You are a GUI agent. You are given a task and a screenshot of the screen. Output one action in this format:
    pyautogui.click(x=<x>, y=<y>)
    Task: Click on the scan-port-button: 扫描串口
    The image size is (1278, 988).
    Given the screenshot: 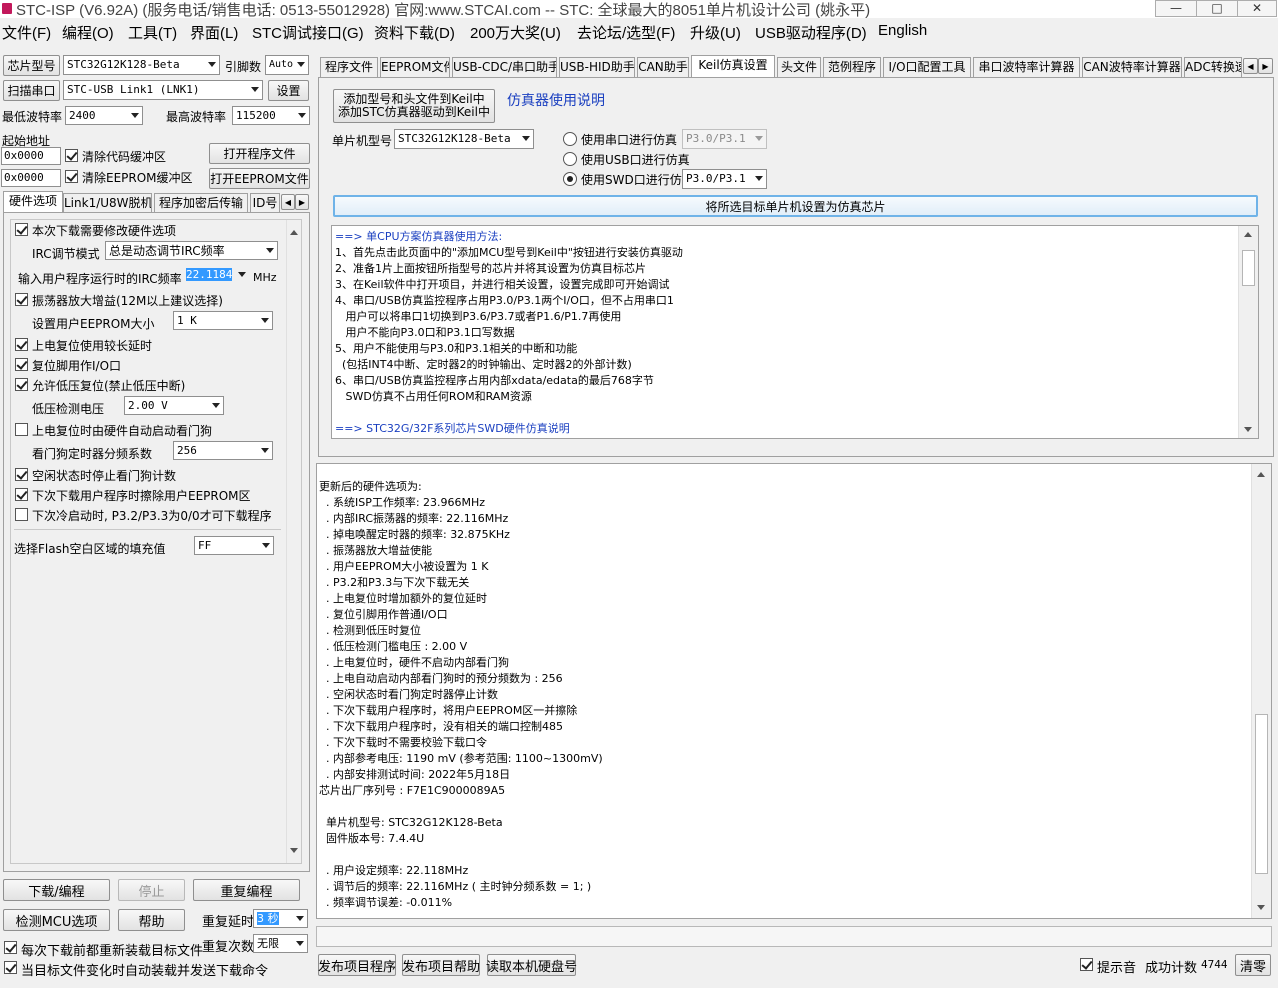 What is the action you would take?
    pyautogui.click(x=31, y=90)
    